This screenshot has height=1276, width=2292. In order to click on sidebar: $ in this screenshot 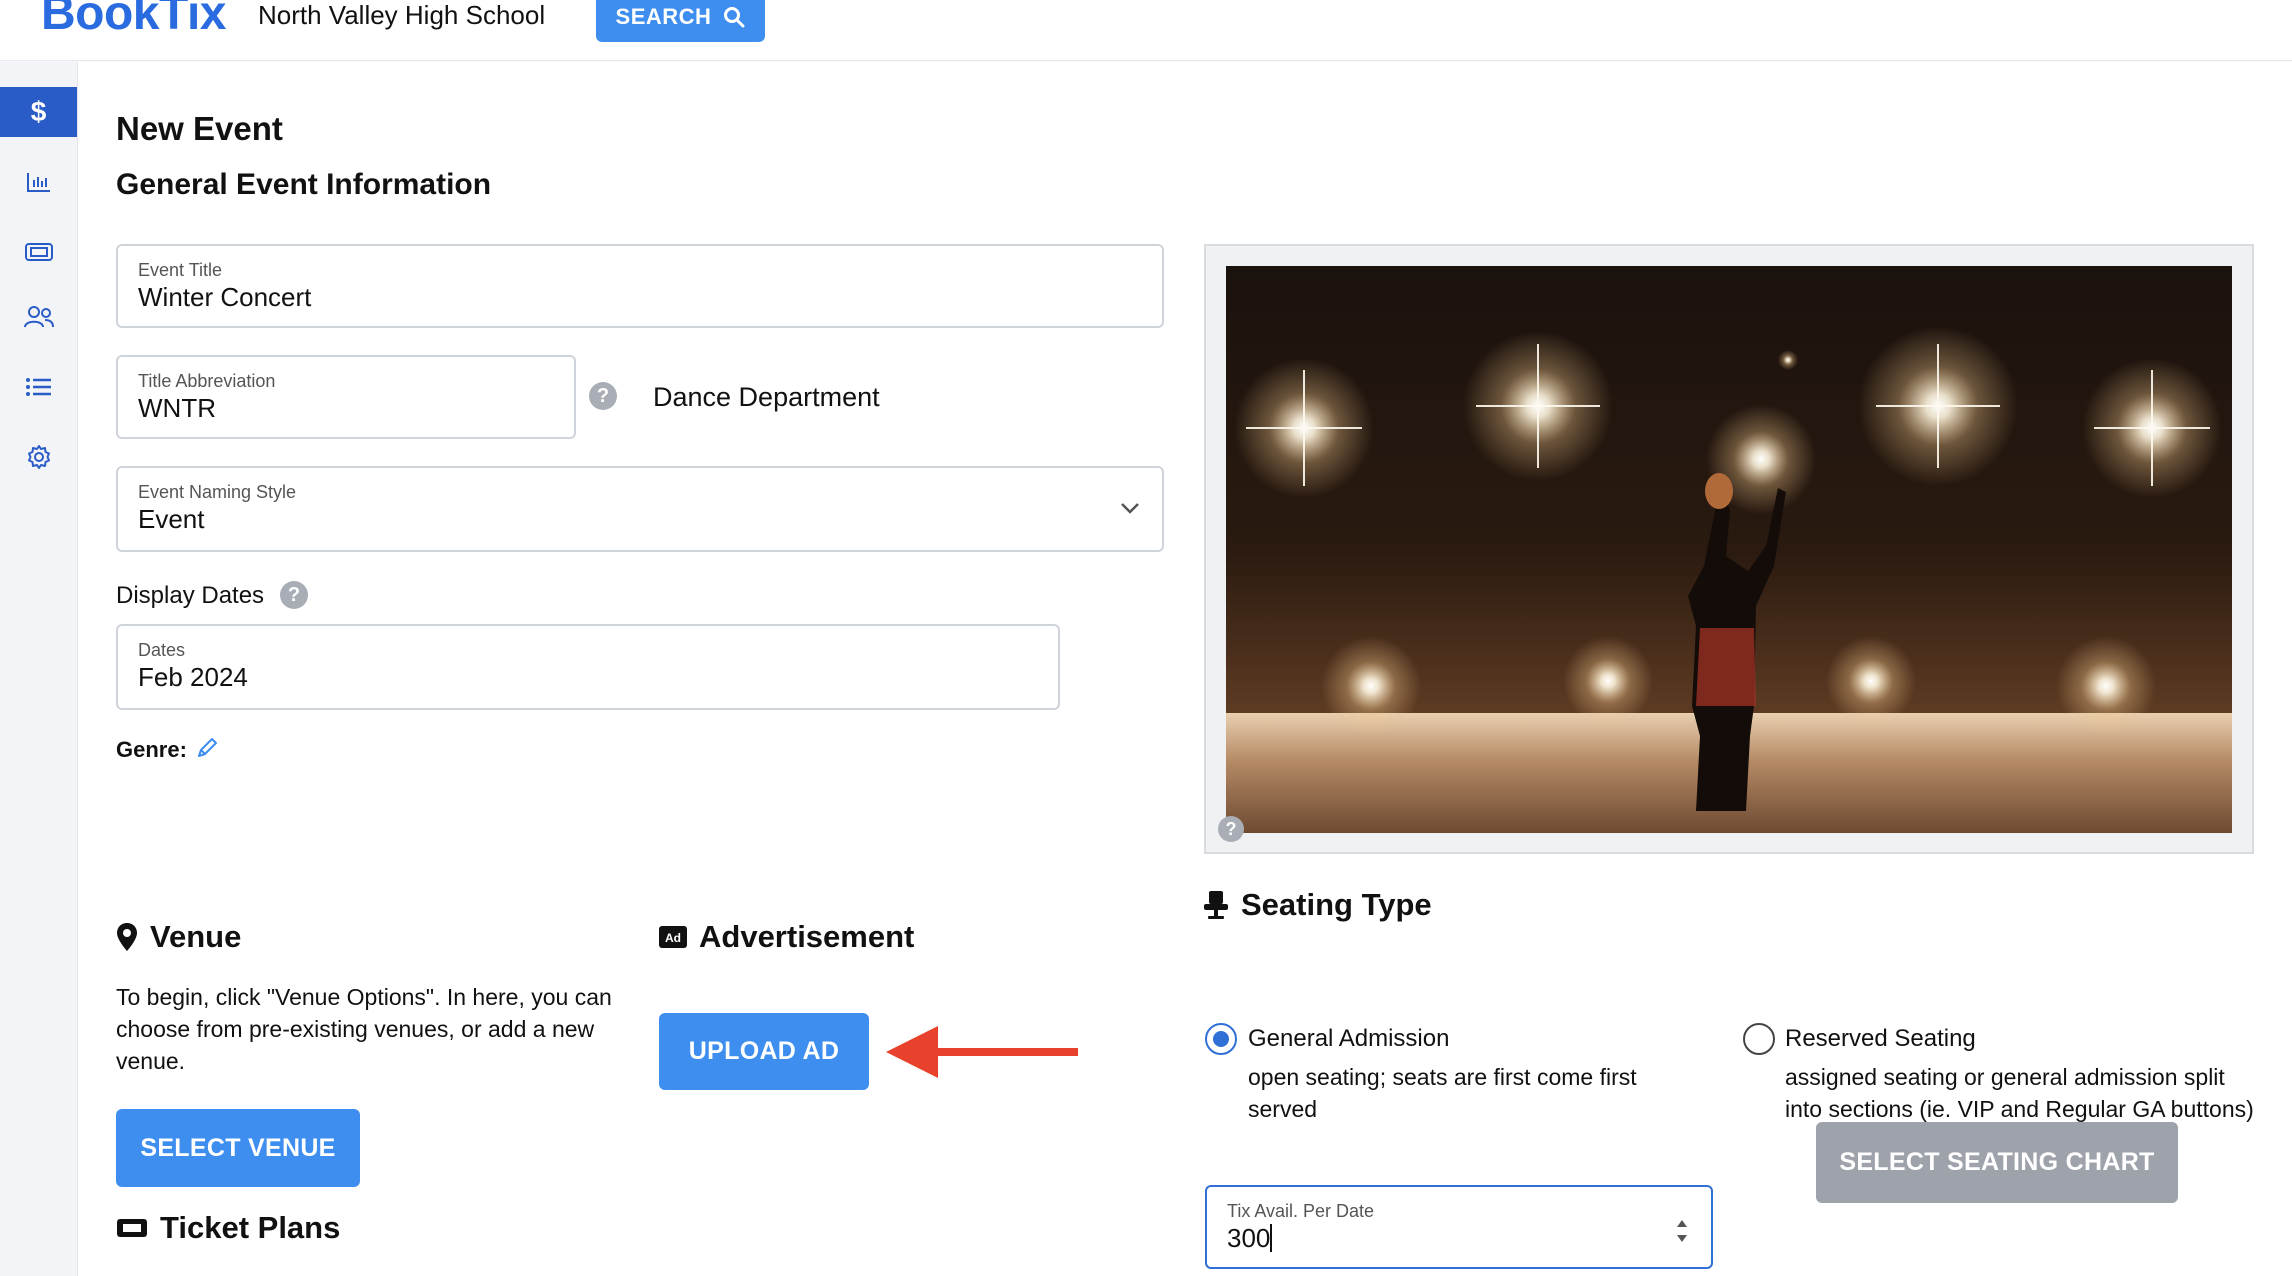, I will do `click(39, 669)`.